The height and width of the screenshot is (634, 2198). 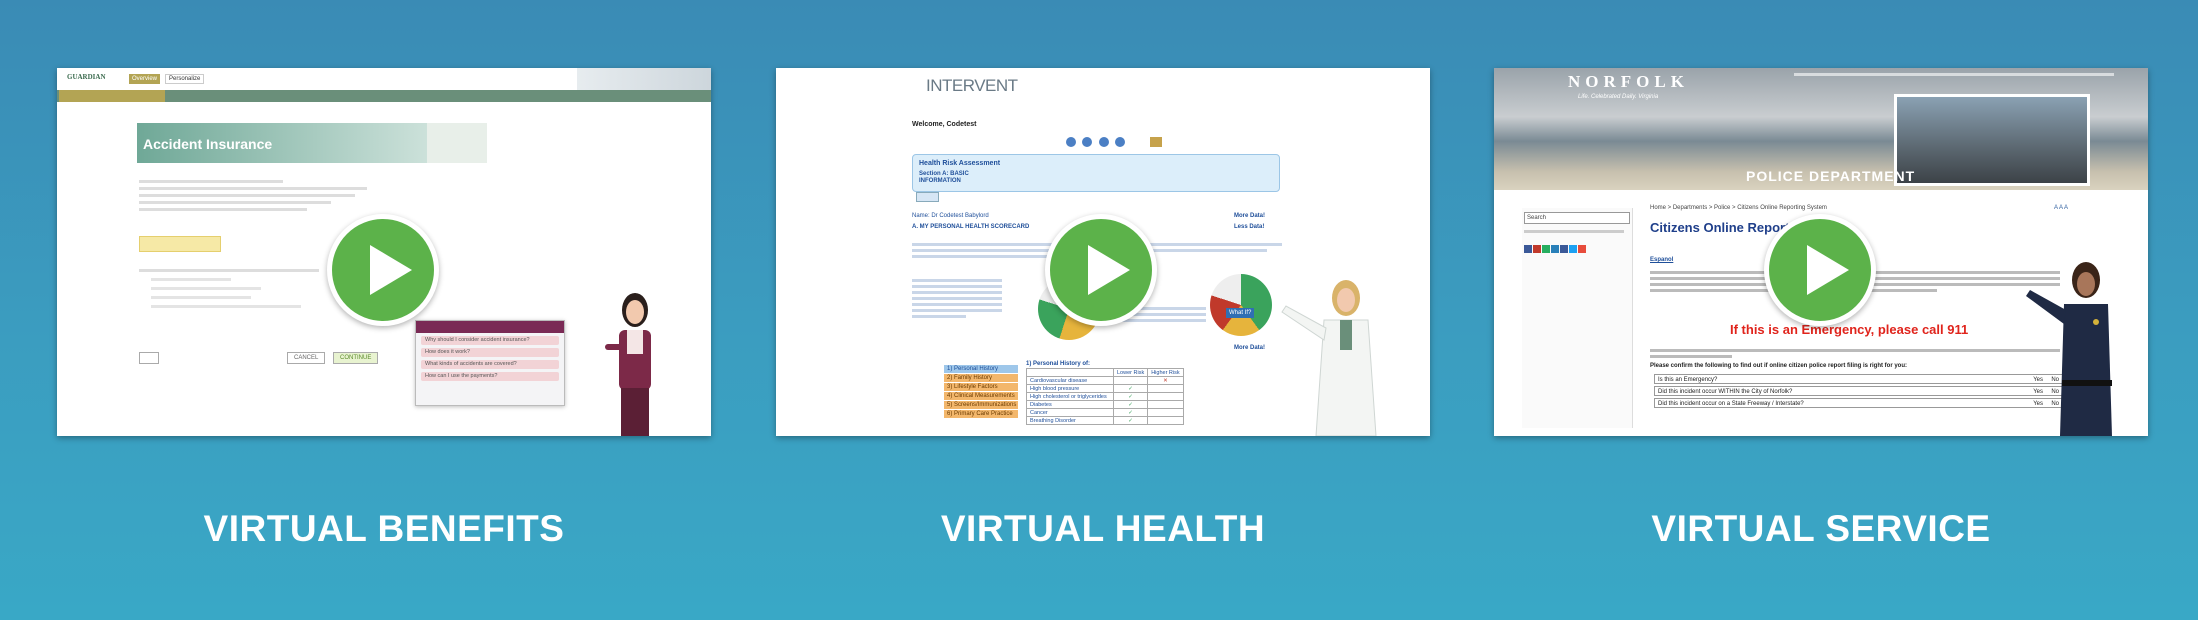 What do you see at coordinates (1859, 379) in the screenshot?
I see `question-row: Is this an Emergency? Yes No` at bounding box center [1859, 379].